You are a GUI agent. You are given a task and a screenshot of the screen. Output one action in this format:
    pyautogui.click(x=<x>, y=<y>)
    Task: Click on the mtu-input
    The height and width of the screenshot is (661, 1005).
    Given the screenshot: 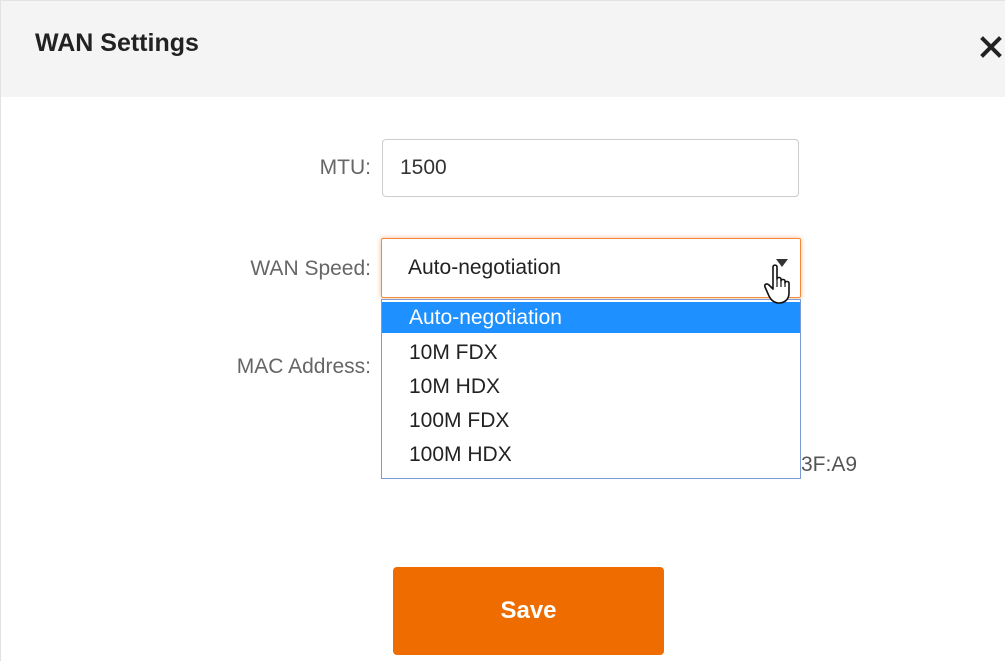 What is the action you would take?
    pyautogui.click(x=590, y=168)
    